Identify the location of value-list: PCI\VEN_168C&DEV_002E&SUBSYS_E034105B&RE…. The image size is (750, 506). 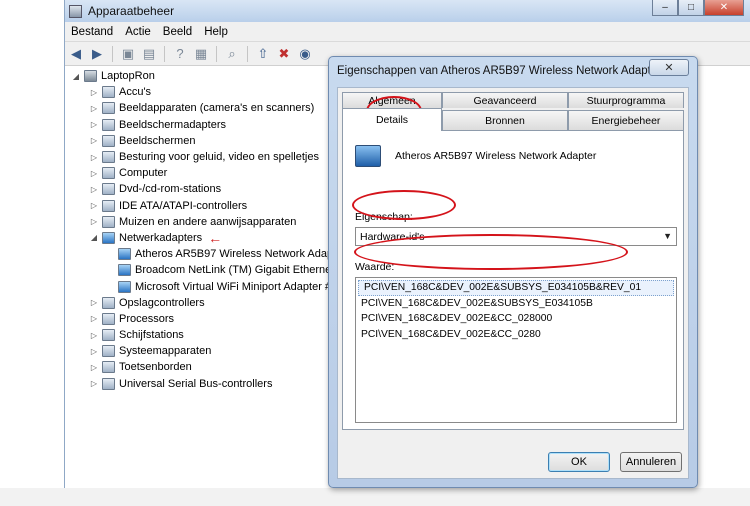
(516, 350).